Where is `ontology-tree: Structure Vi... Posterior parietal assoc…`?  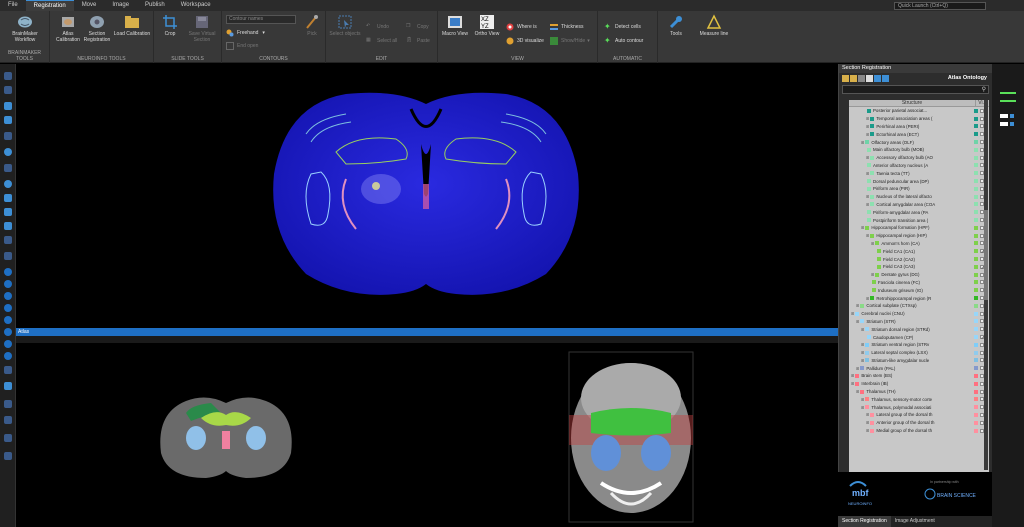 ontology-tree: Structure Vi... Posterior parietal assoc… is located at coordinates (919, 286).